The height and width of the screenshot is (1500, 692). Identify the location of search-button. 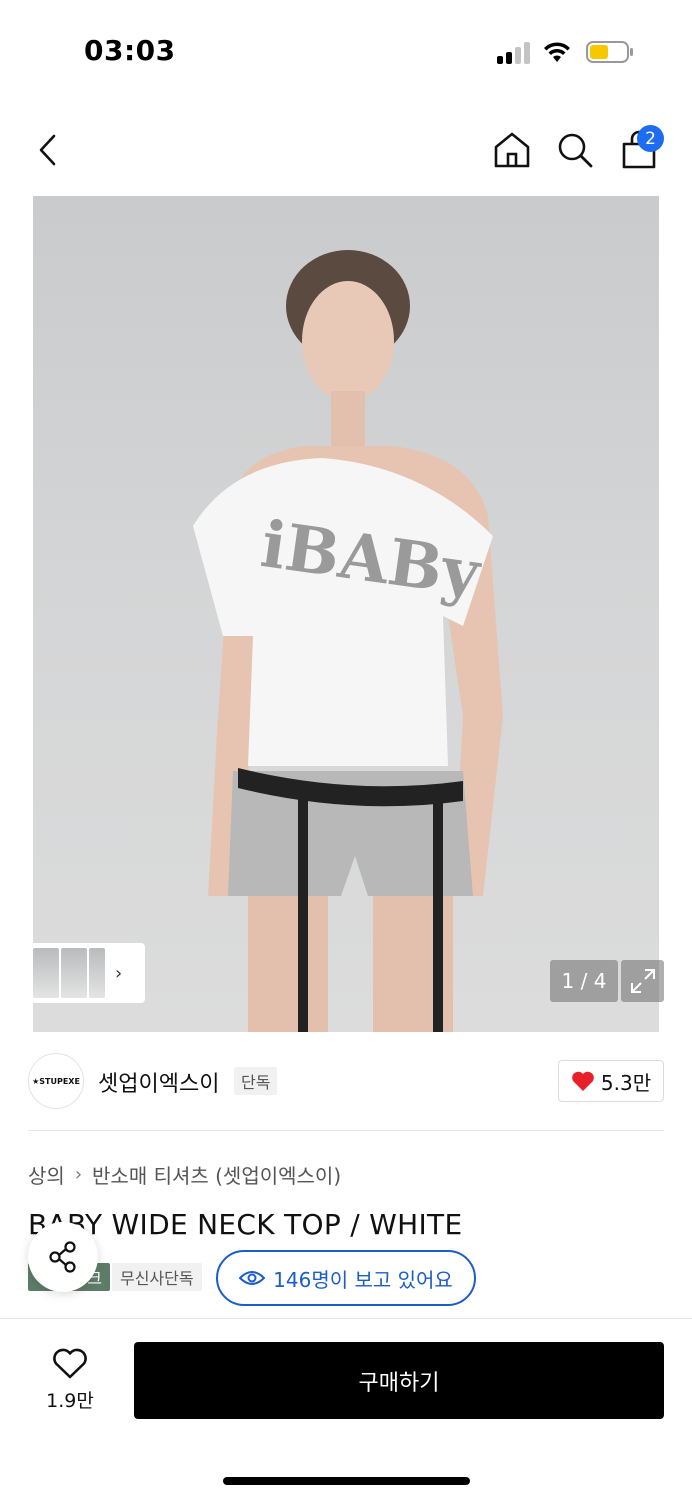
(575, 150).